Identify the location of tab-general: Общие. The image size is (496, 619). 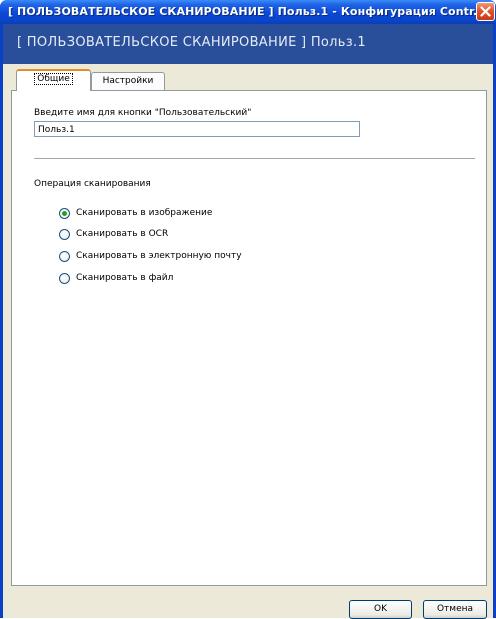
(53, 80).